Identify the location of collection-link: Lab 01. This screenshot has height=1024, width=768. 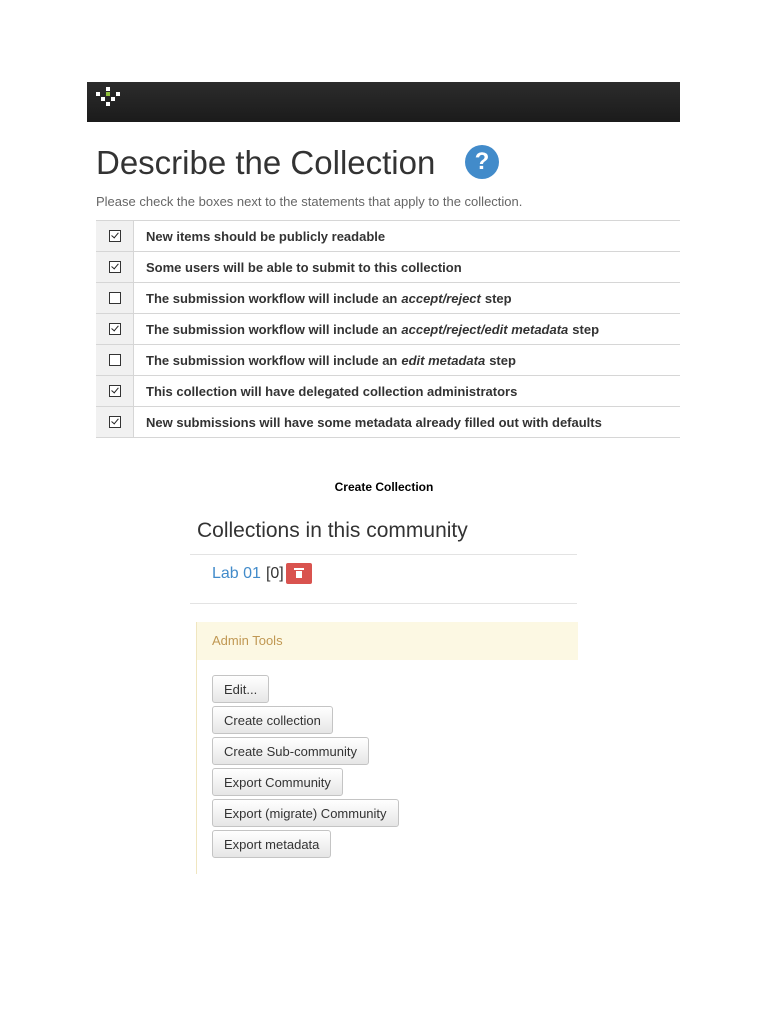
(236, 574).